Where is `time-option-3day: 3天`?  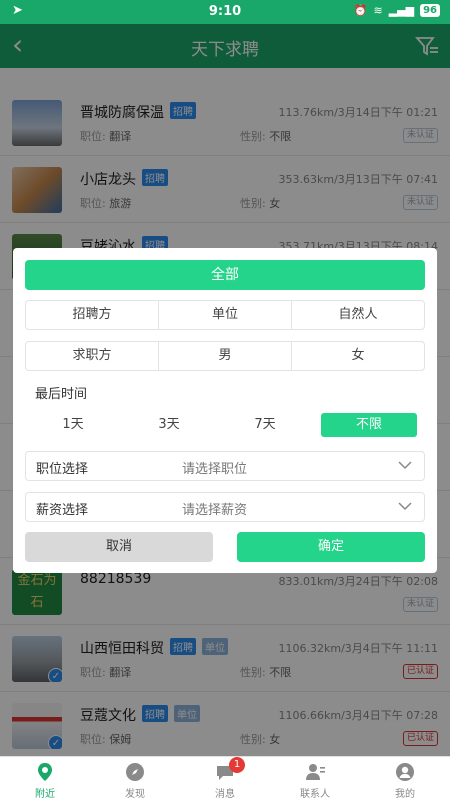 time-option-3day: 3天 is located at coordinates (169, 425).